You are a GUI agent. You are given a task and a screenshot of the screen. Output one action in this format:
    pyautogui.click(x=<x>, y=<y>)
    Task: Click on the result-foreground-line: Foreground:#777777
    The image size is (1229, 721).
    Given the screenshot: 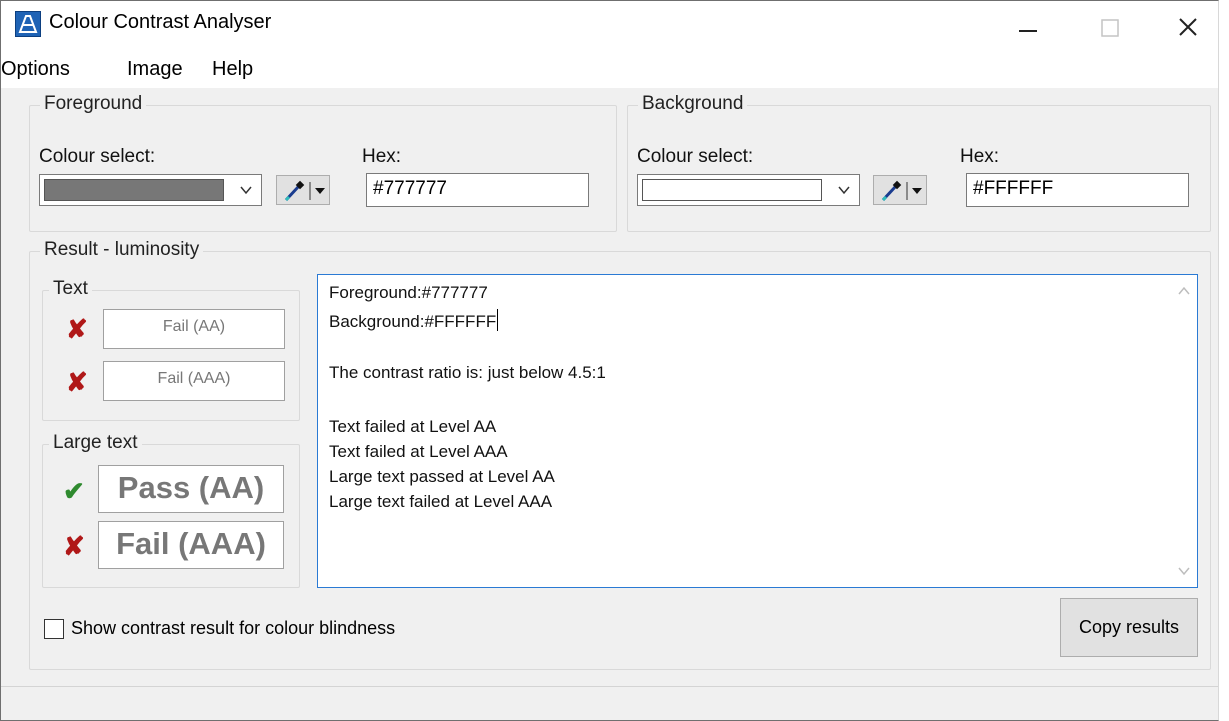 What is the action you would take?
    pyautogui.click(x=408, y=292)
    